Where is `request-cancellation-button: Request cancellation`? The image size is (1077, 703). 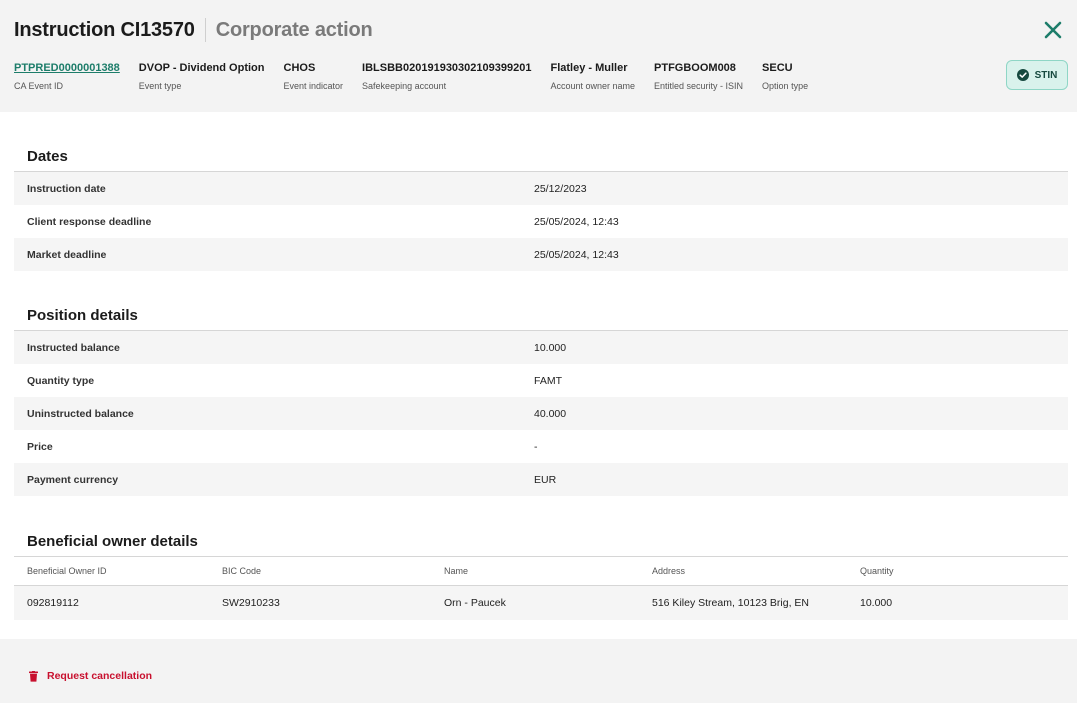 request-cancellation-button: Request cancellation is located at coordinates (90, 676).